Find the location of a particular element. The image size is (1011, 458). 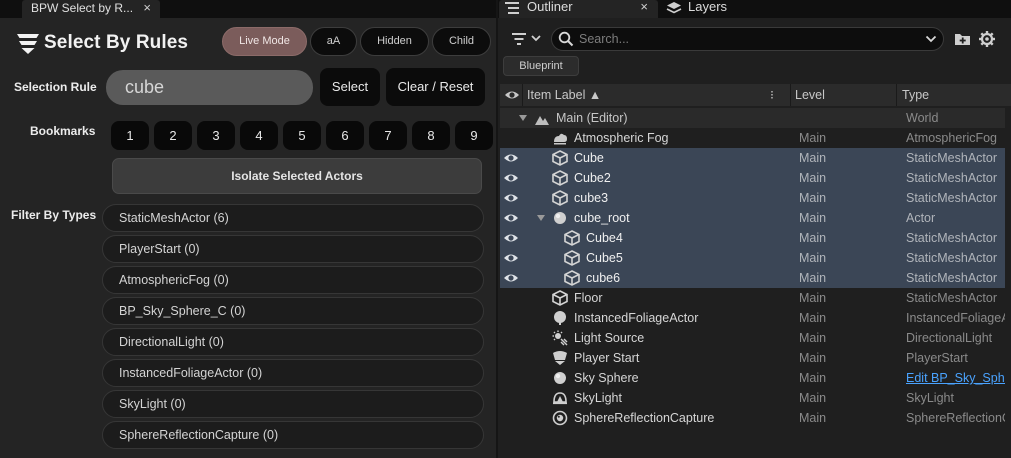

outliner-icon is located at coordinates (512, 8).